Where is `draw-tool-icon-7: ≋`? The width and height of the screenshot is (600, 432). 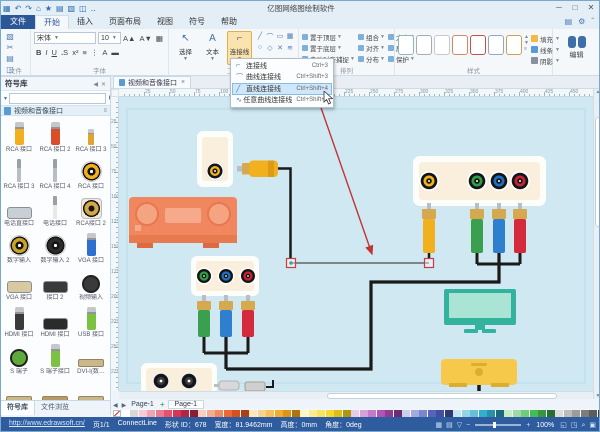
draw-tool-icon-7: ≋ is located at coordinates (290, 48).